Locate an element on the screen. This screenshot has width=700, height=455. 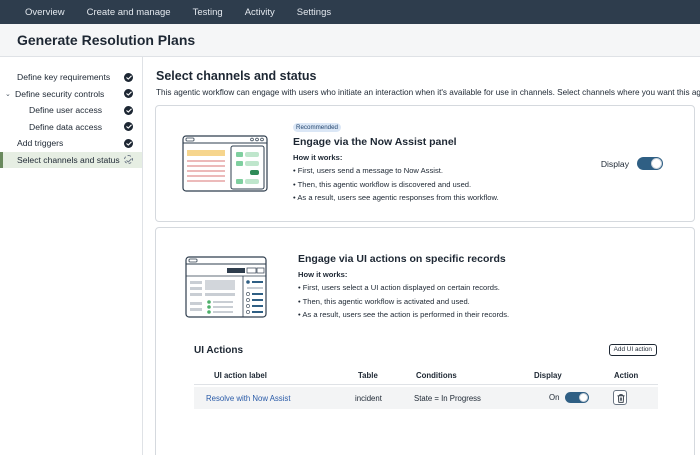
trash-icon is located at coordinates (620, 398).